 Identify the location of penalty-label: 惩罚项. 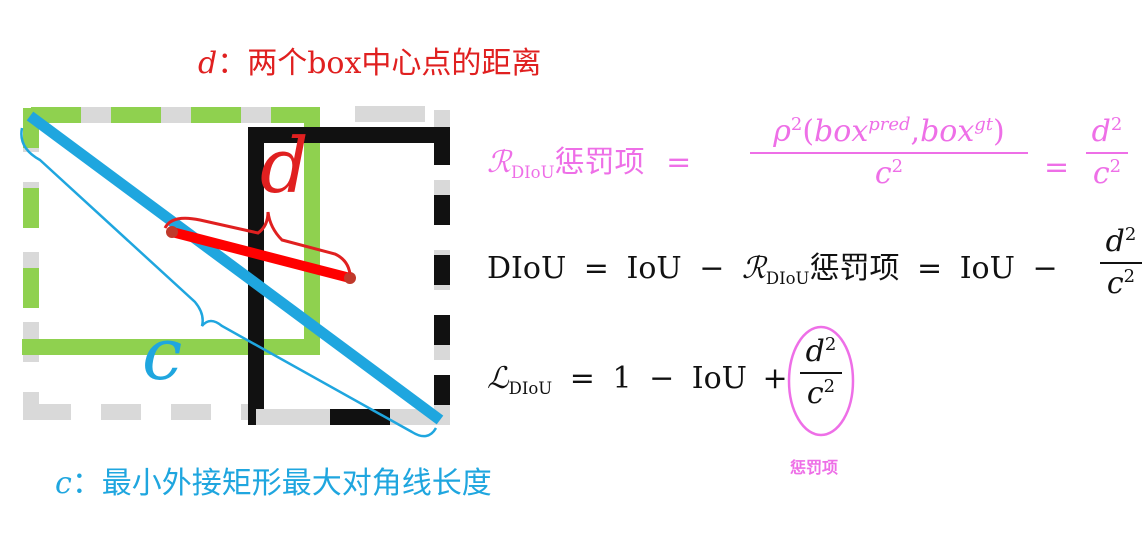
(814, 467).